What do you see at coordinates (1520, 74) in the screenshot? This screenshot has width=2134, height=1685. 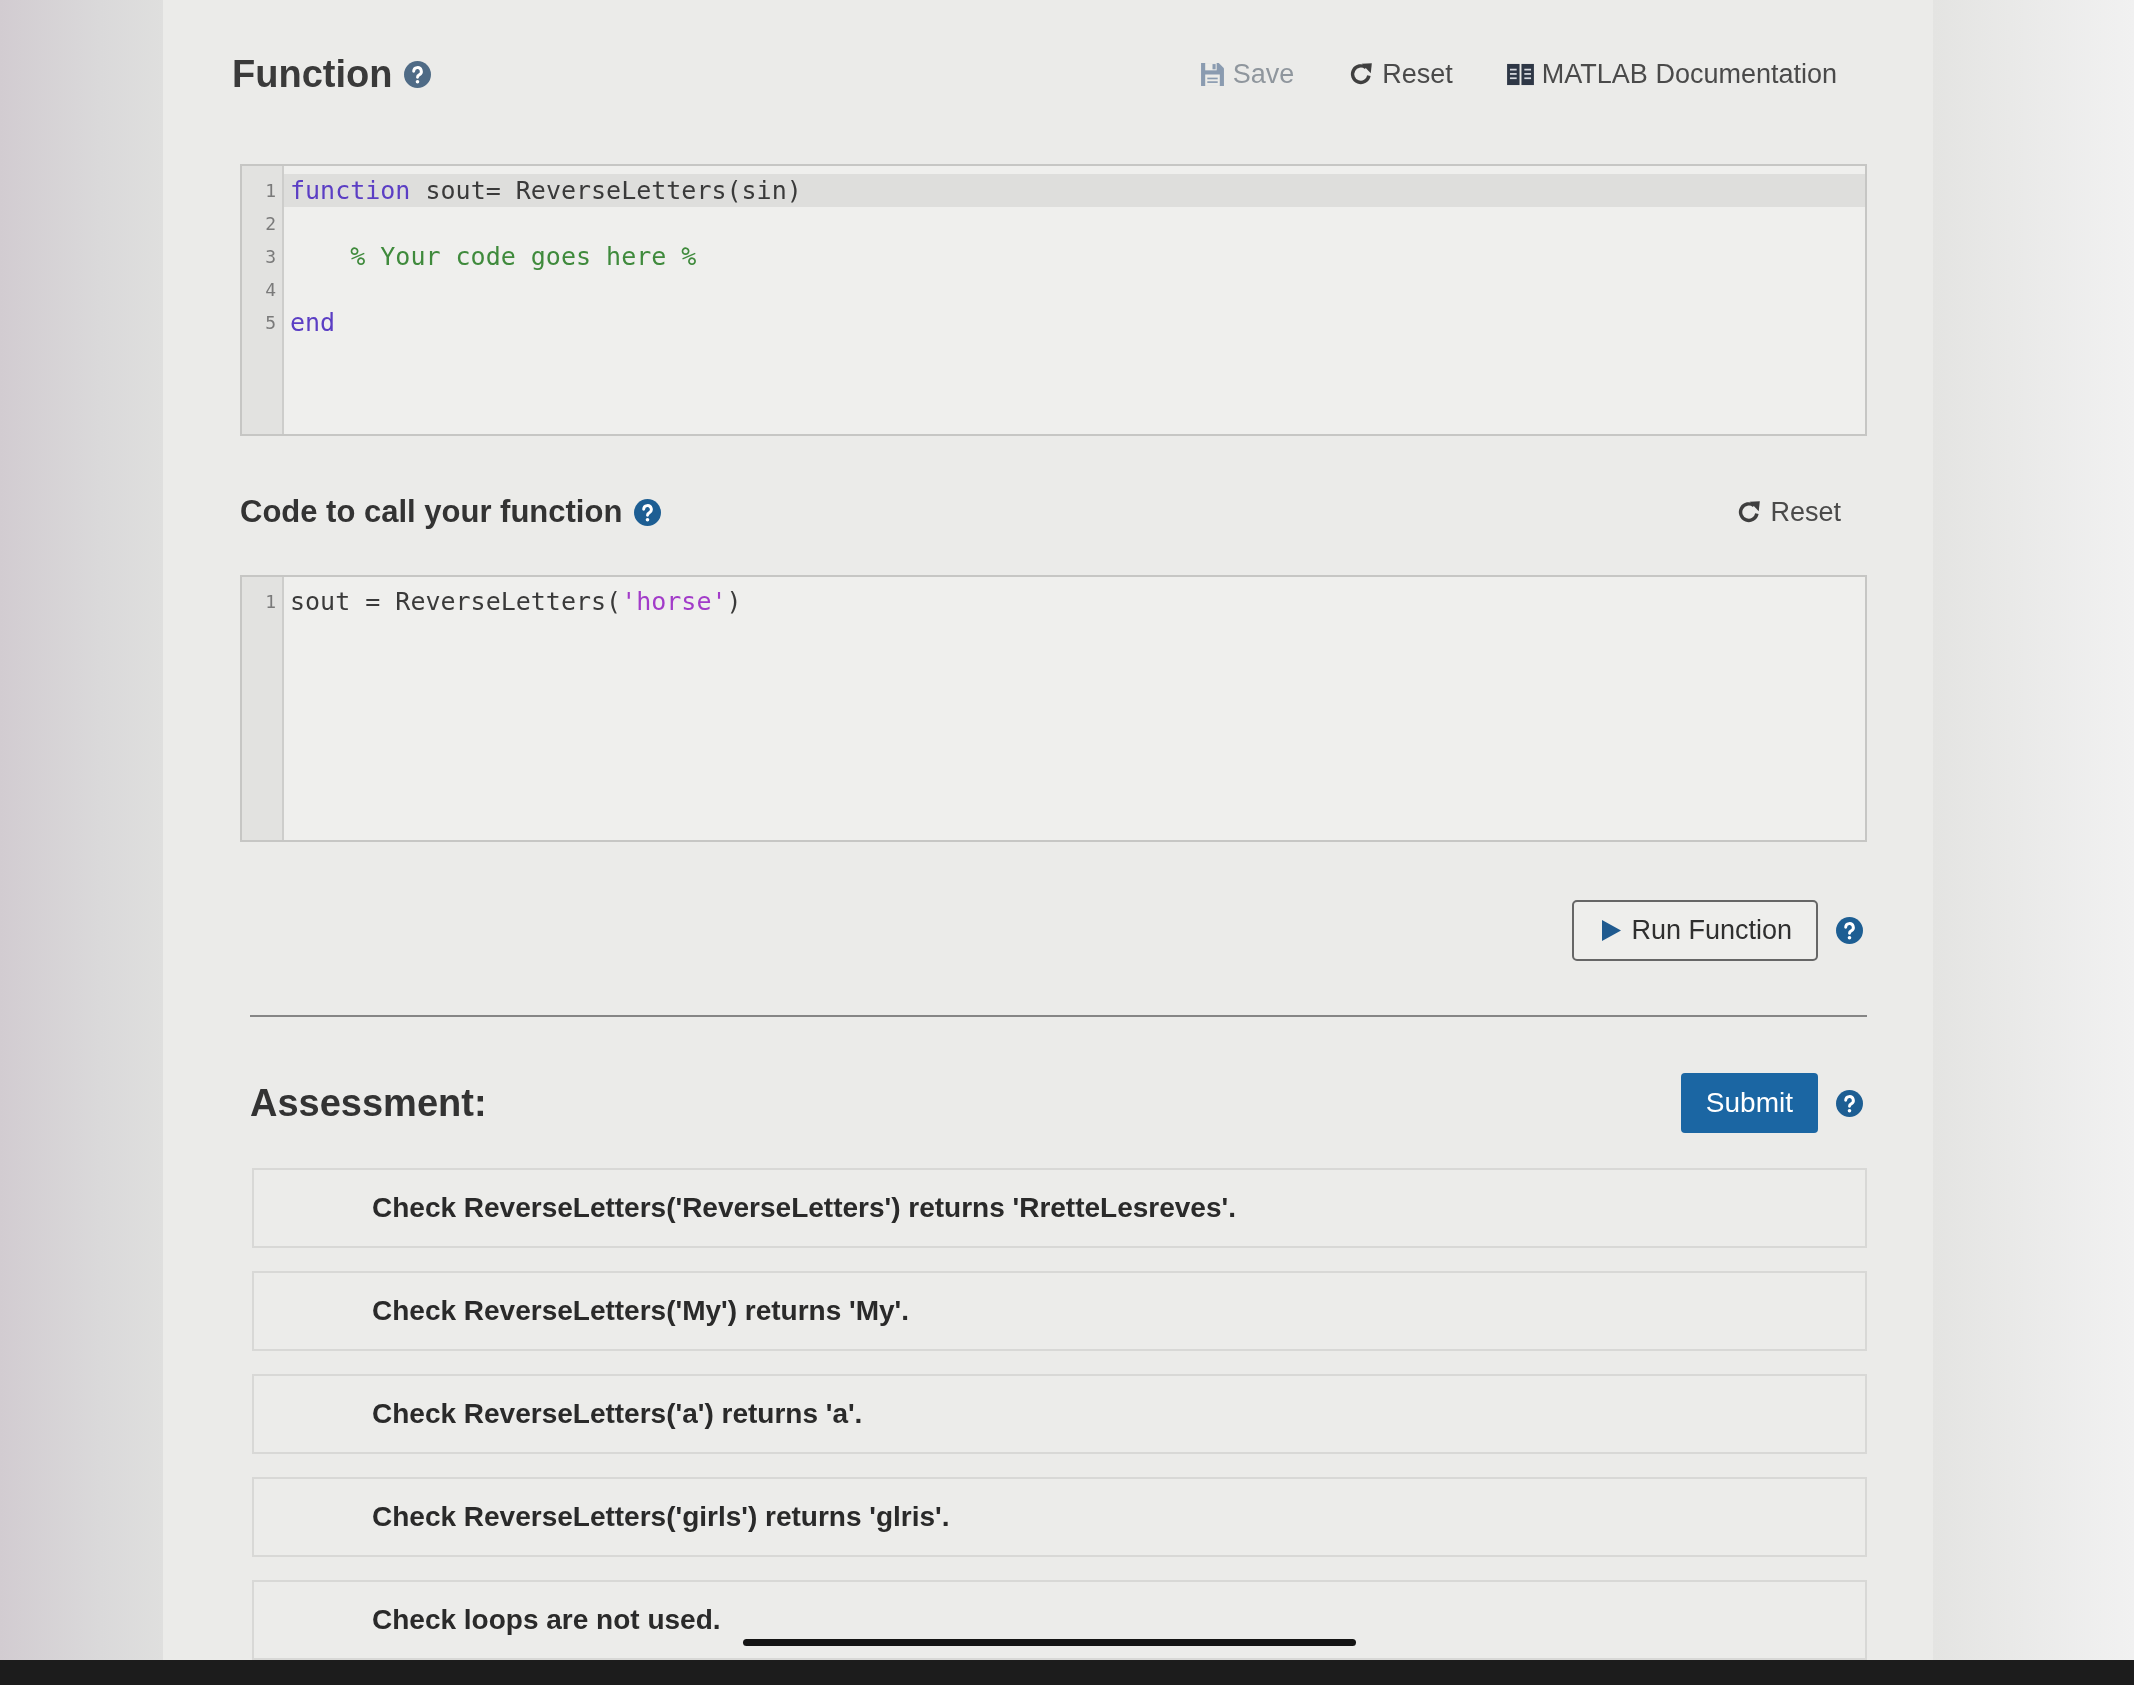 I see `book-icon` at bounding box center [1520, 74].